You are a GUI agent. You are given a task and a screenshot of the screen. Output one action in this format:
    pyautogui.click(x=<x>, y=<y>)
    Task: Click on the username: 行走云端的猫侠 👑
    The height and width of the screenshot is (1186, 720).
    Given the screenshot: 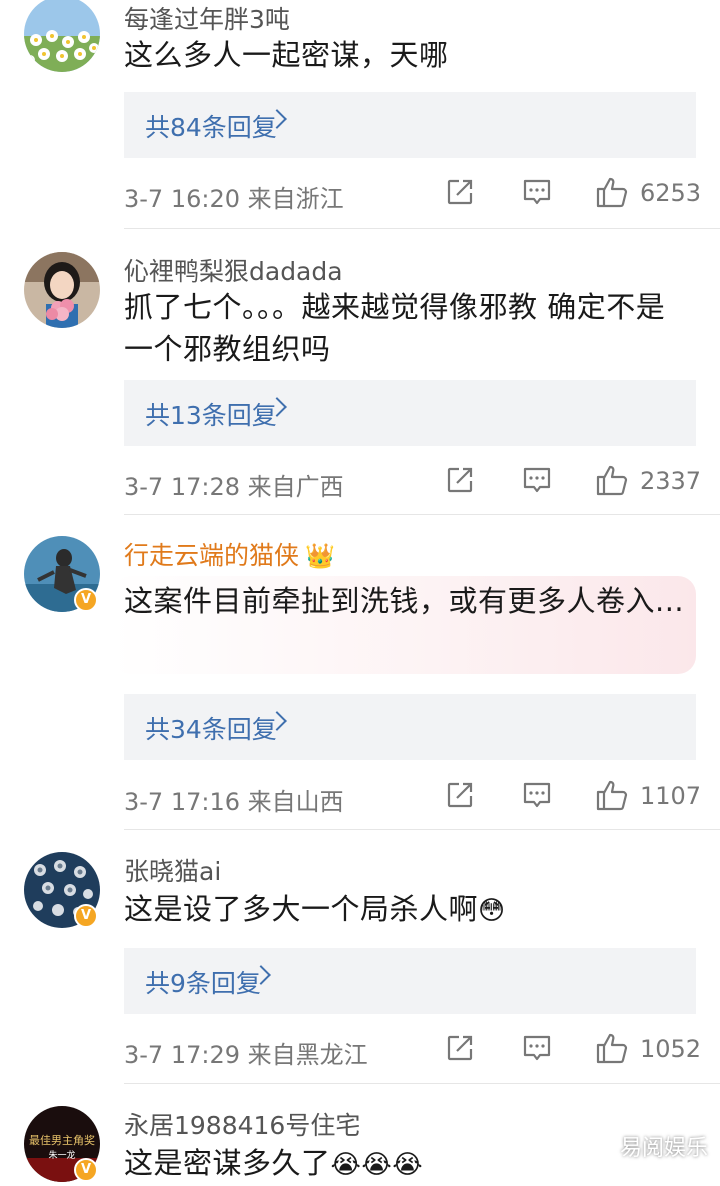 What is the action you would take?
    pyautogui.click(x=229, y=554)
    